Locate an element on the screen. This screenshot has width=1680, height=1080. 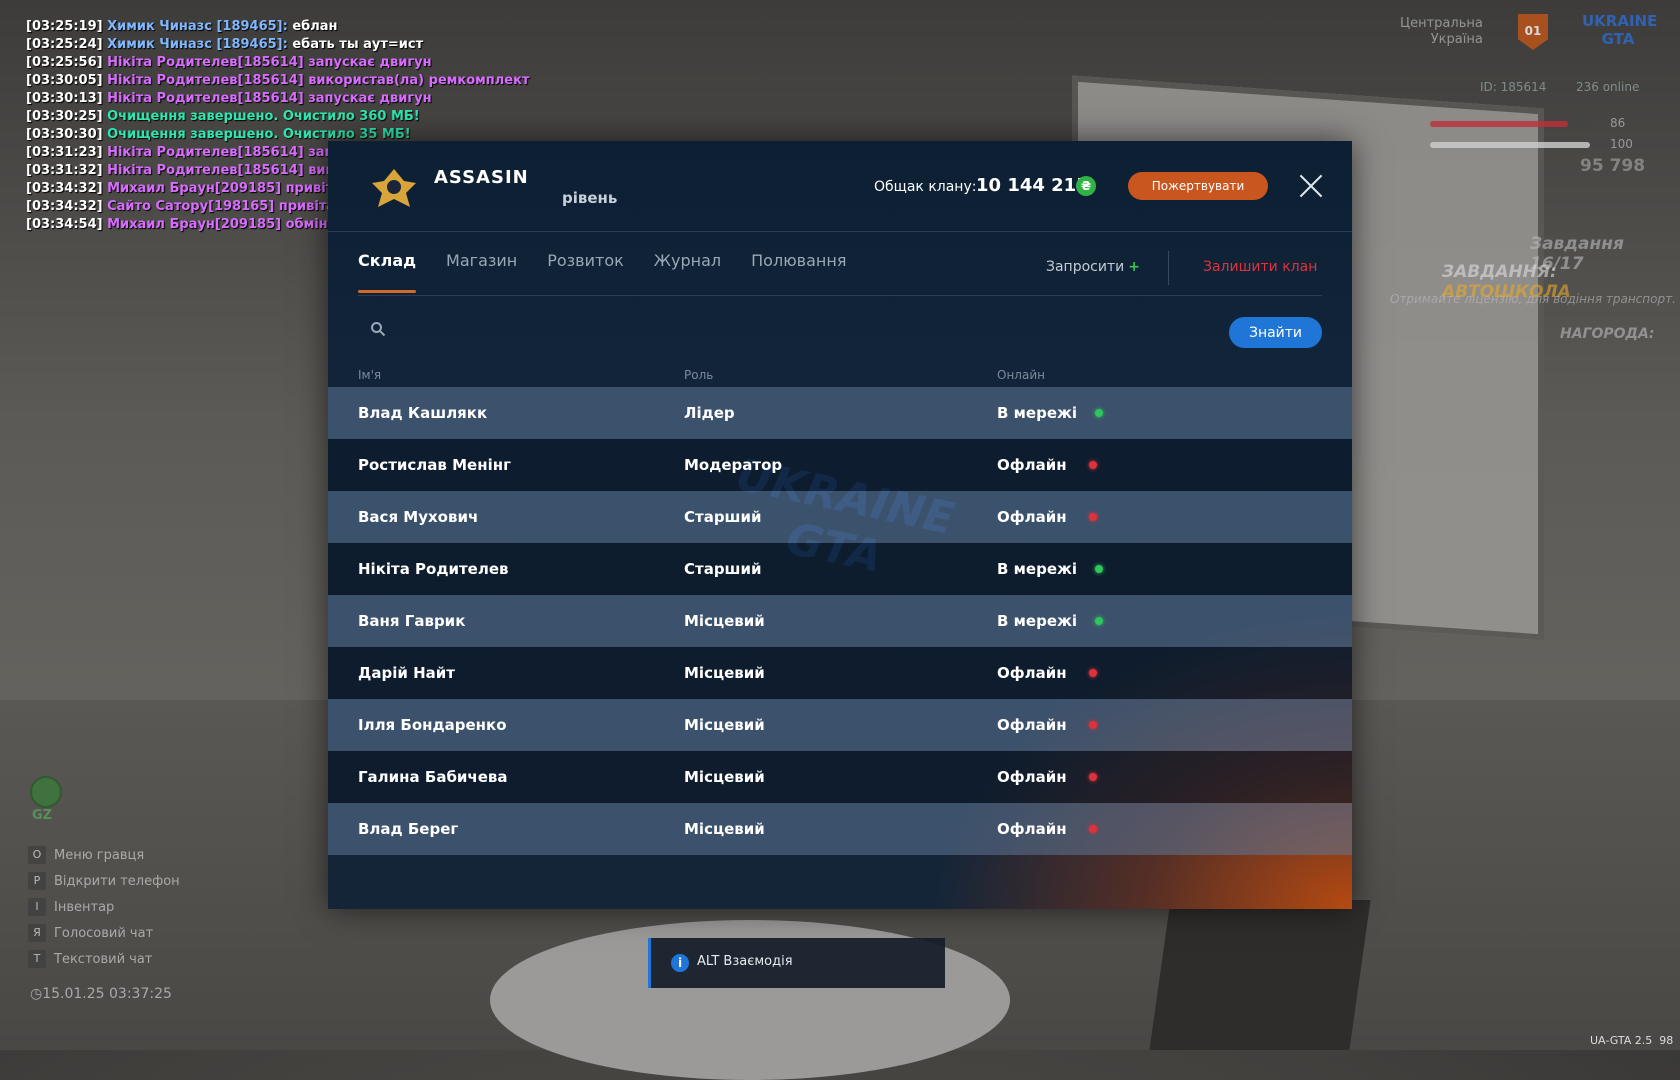
datetime-value: 15.01.25 03:37:25 is located at coordinates (107, 994).